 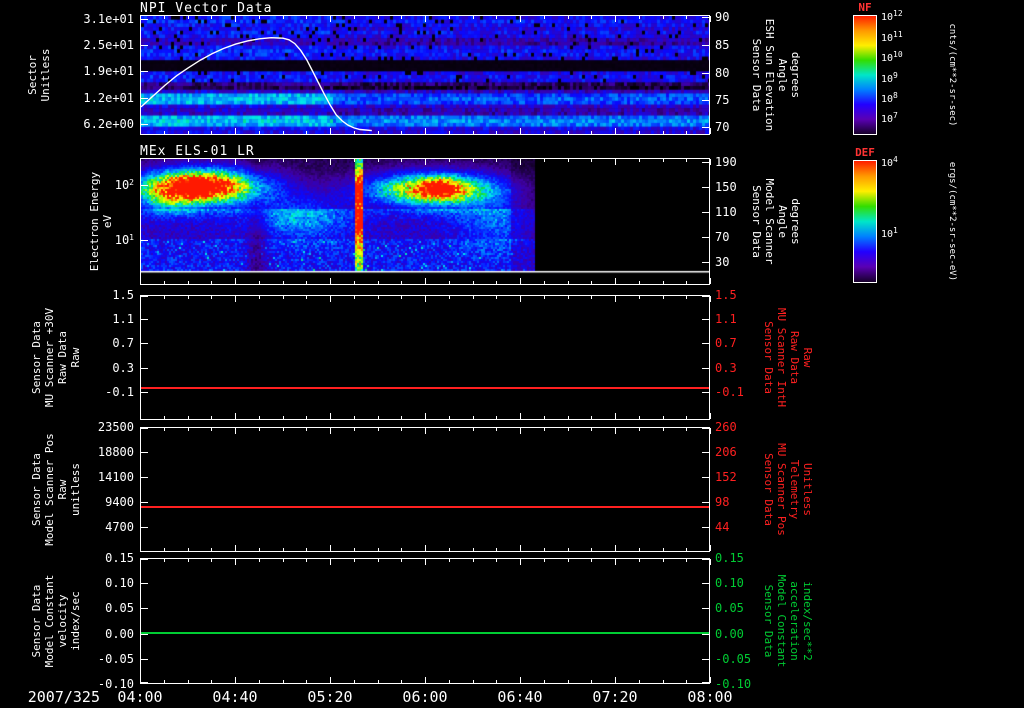 What do you see at coordinates (108, 71) in the screenshot?
I see `panel-npi-left-tick-label: 1.9e+01` at bounding box center [108, 71].